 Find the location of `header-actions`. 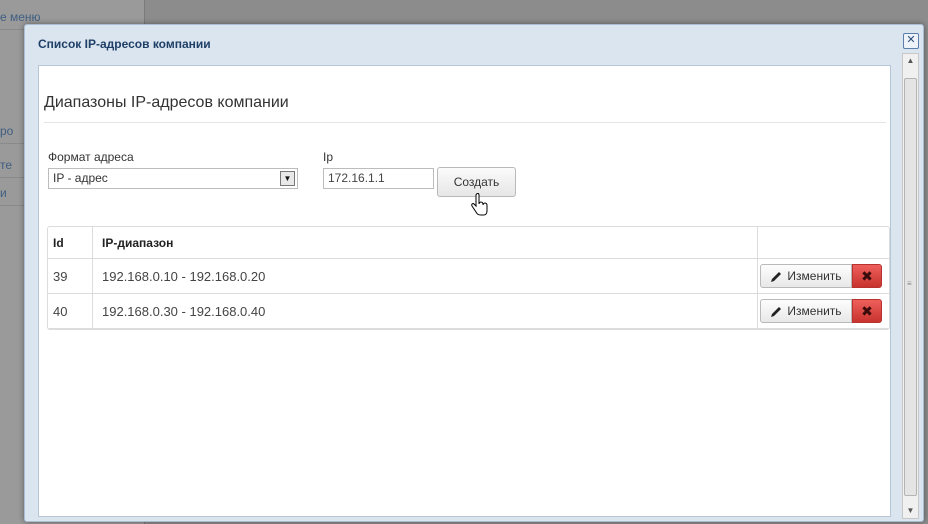

header-actions is located at coordinates (823, 242).